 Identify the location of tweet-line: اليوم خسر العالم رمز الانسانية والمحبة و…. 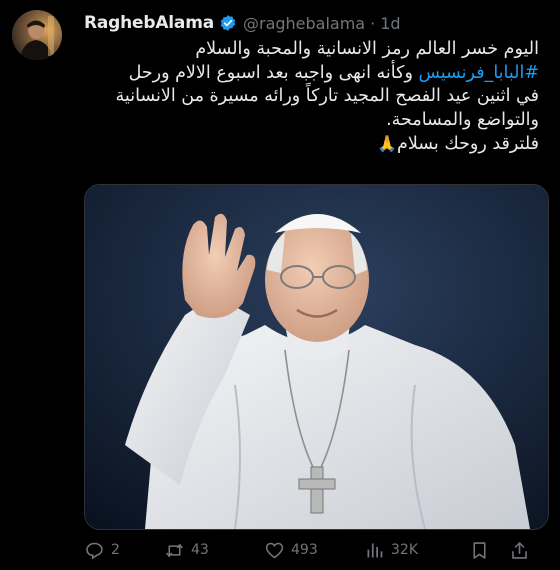
(367, 49).